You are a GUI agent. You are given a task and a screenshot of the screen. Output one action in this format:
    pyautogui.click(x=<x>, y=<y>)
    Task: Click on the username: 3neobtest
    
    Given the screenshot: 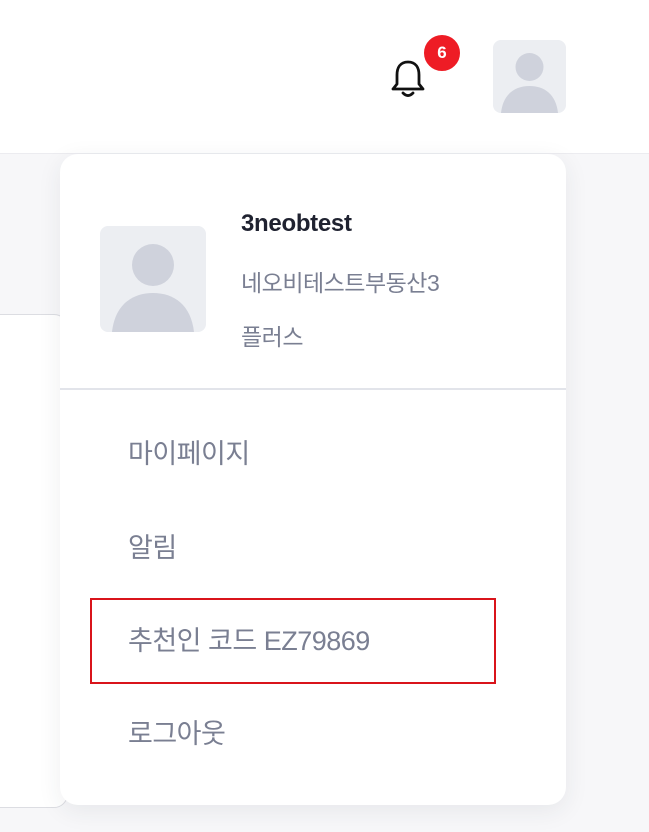 What is the action you would take?
    pyautogui.click(x=296, y=223)
    